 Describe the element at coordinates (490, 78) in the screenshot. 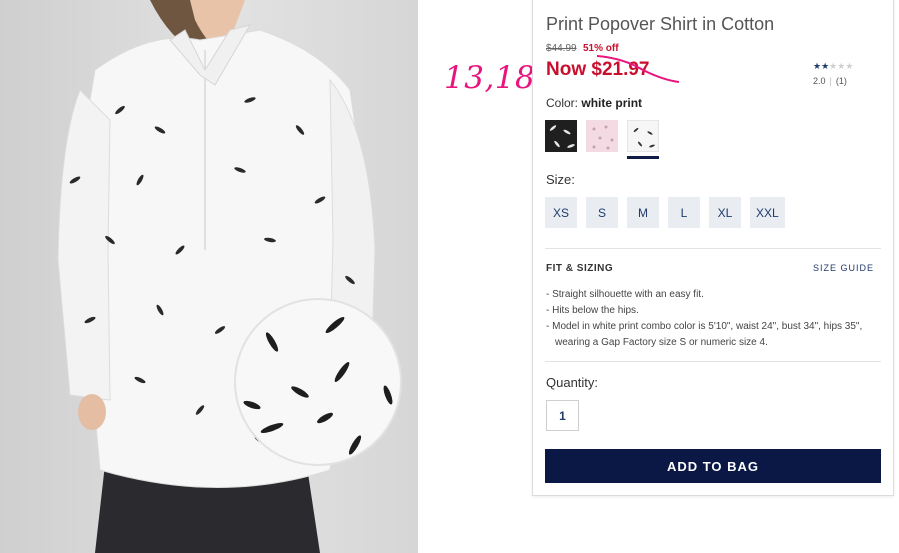

I see `handwritten-price-note: 13,18` at that location.